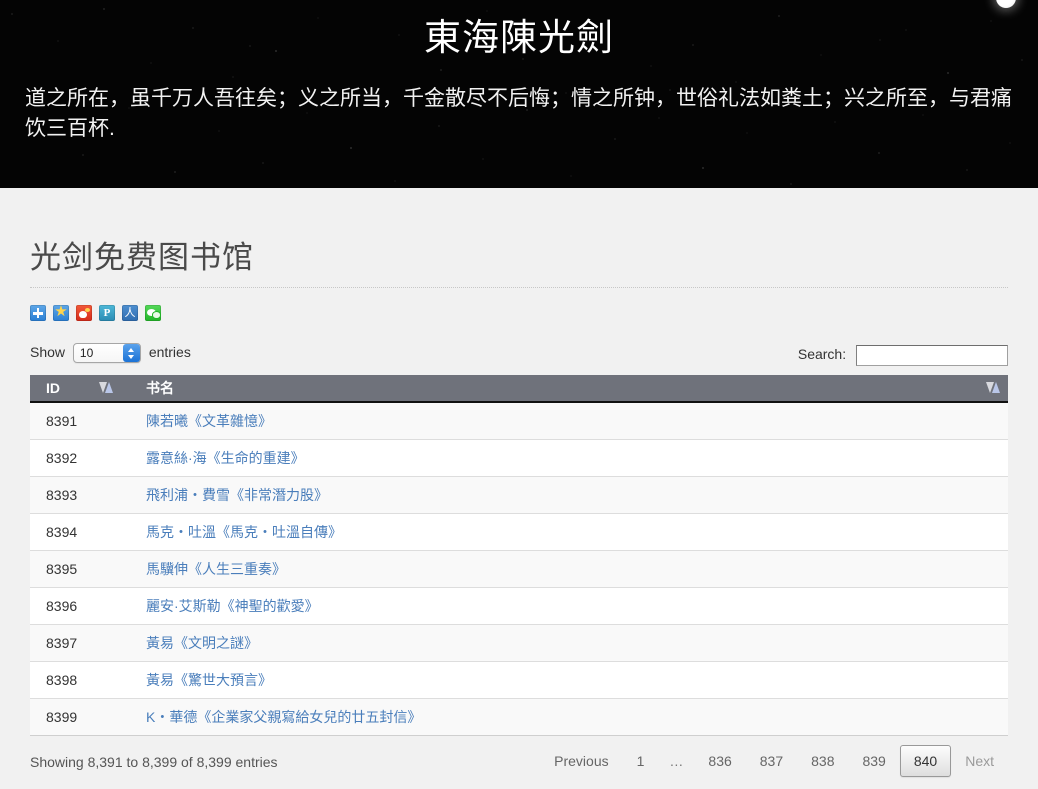  Describe the element at coordinates (154, 761) in the screenshot. I see `entries-info: Showing 8,391 to 8,399 of 8,399 entries` at that location.